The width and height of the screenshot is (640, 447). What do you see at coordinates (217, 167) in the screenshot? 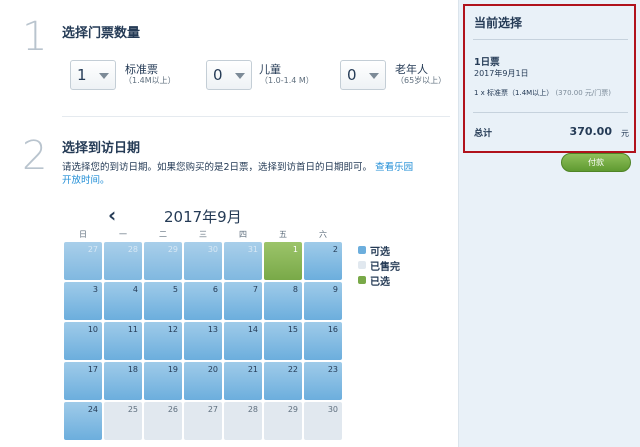
I see `date-instructions: 请选择您的到访日期。如果您购买的是2日票，选择到访首日的日期即可。` at bounding box center [217, 167].